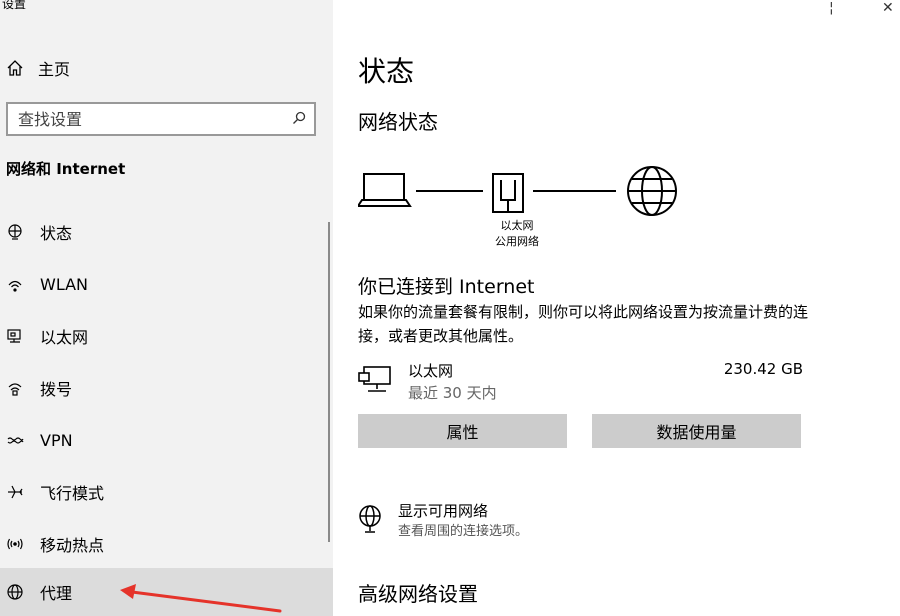 The width and height of the screenshot is (900, 616). Describe the element at coordinates (888, 8) in the screenshot. I see `close-icon: ✕` at that location.